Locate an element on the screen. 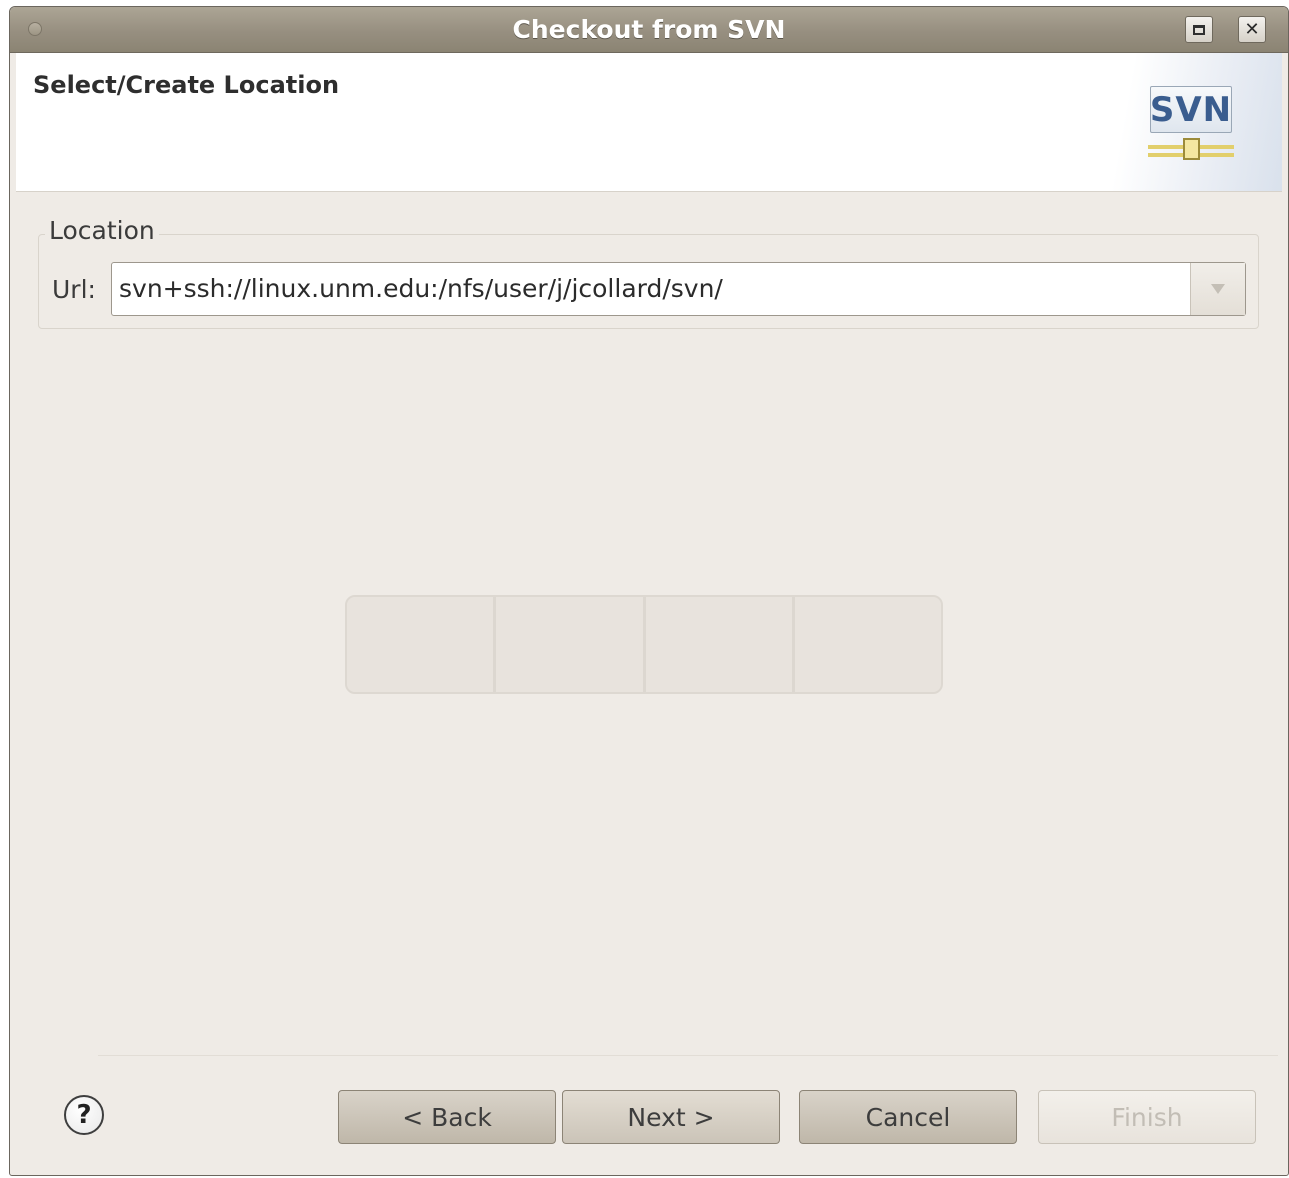  help-glyph: ? is located at coordinates (84, 1115).